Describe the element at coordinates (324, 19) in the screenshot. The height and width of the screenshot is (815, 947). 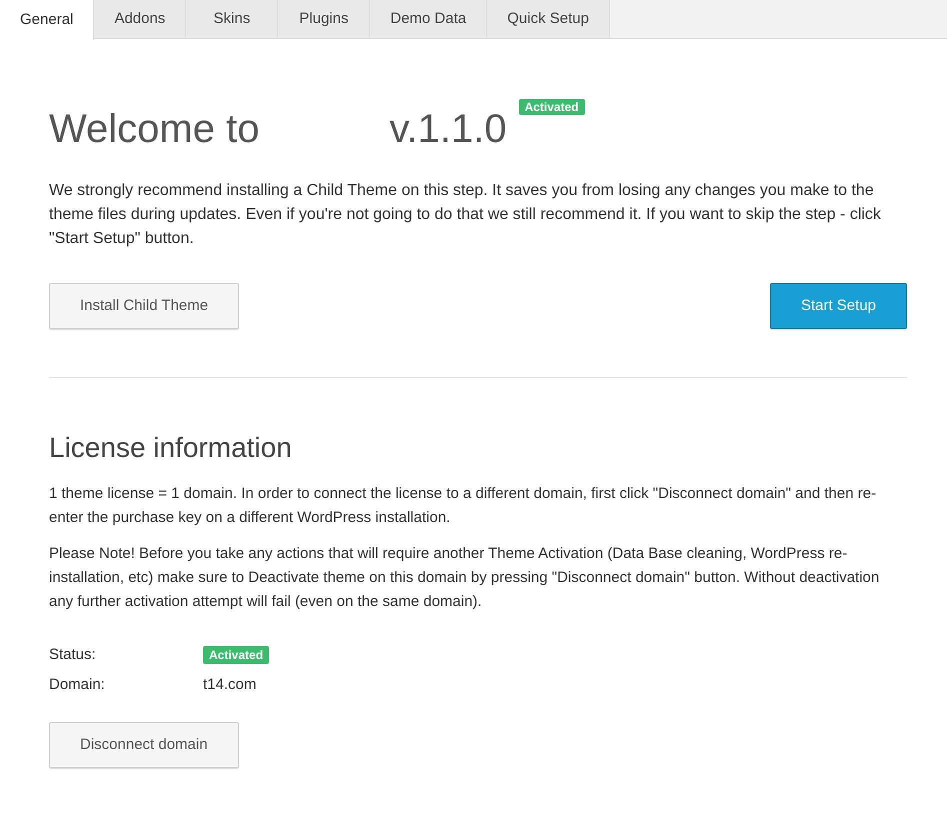
I see `tab: Plugins` at that location.